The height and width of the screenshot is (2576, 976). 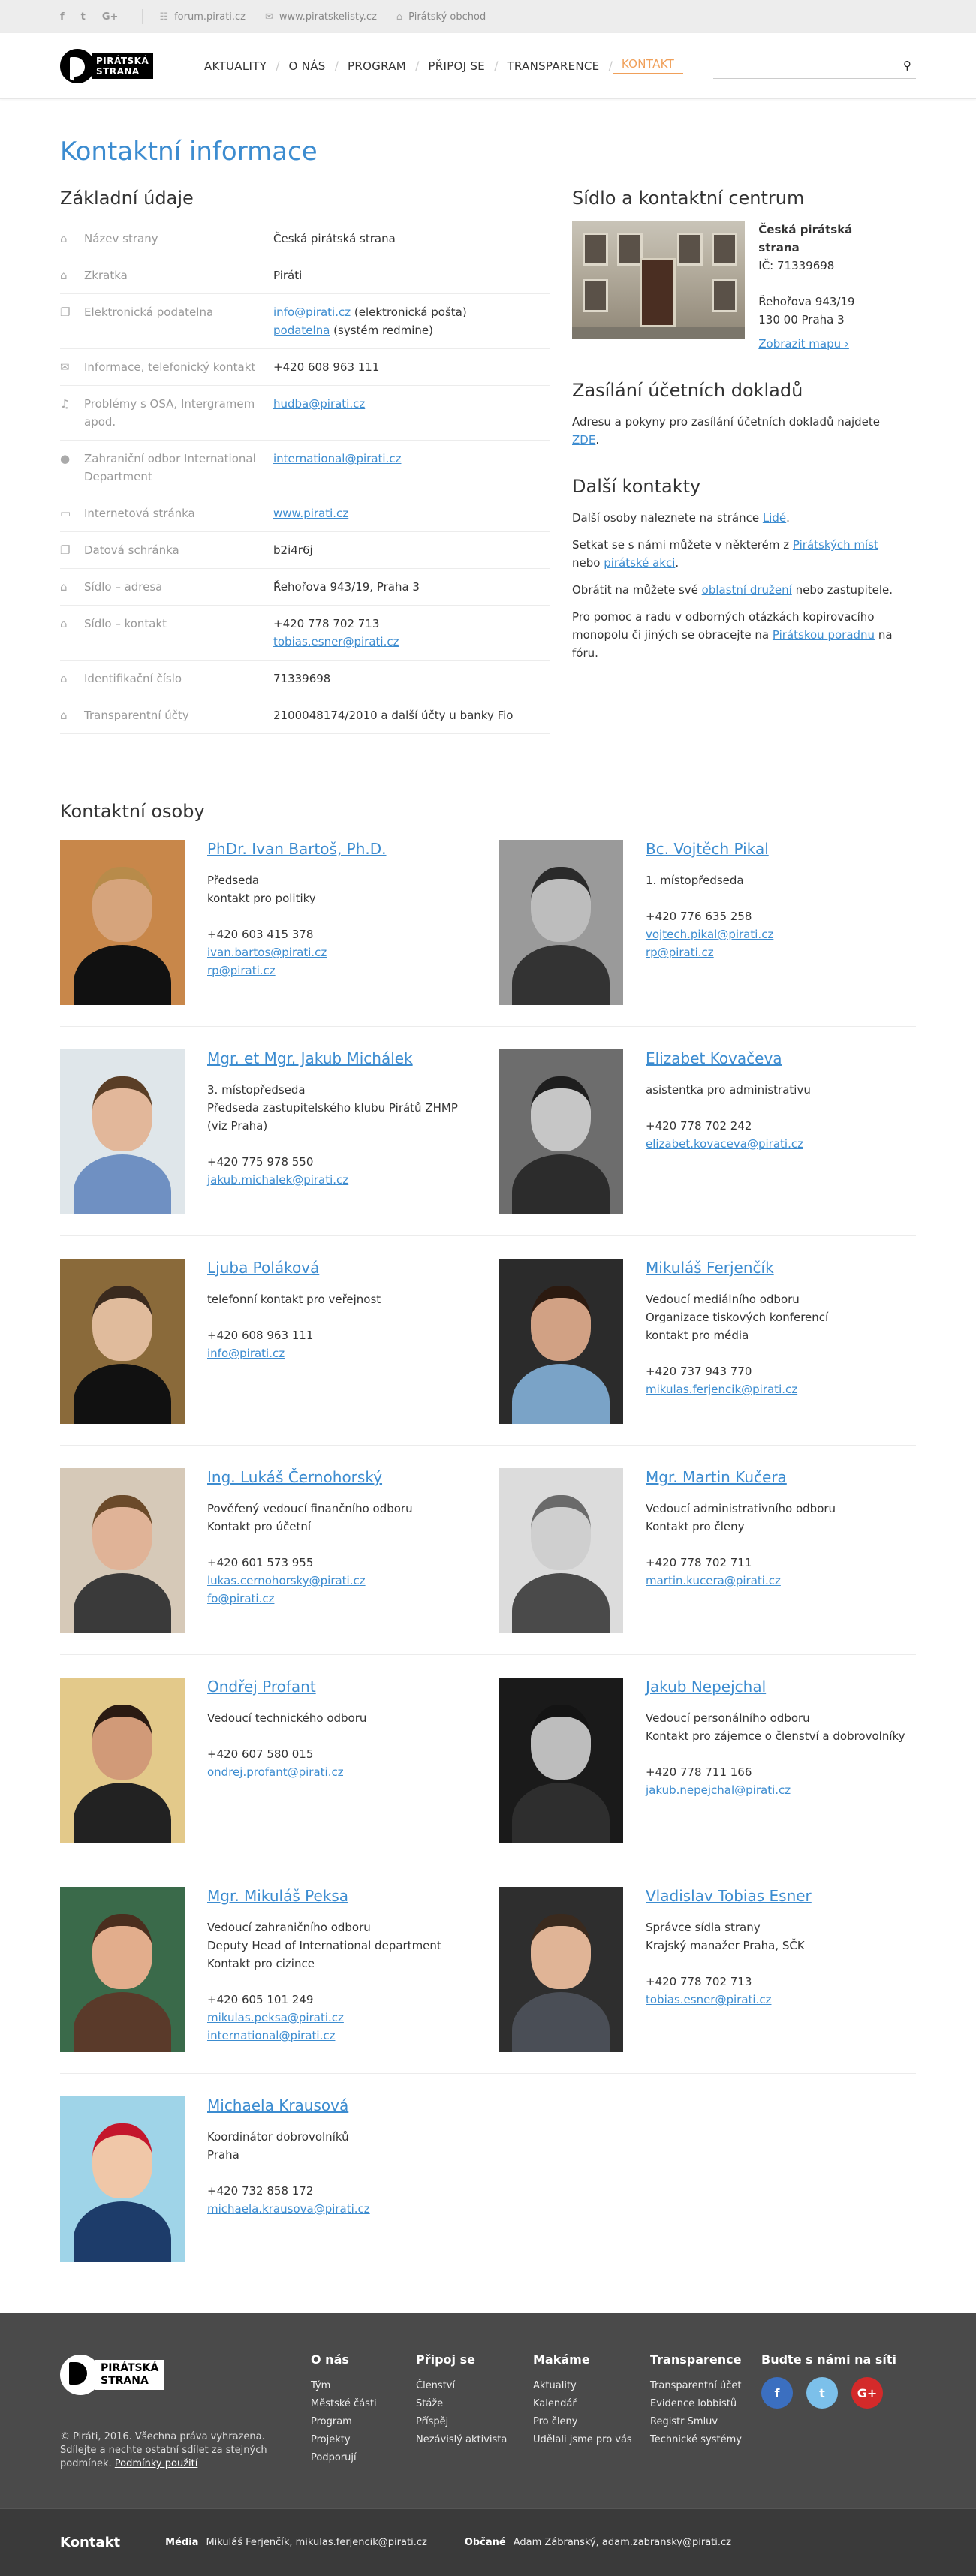 What do you see at coordinates (639, 563) in the screenshot?
I see `pirate-events-link: pirátské akci` at bounding box center [639, 563].